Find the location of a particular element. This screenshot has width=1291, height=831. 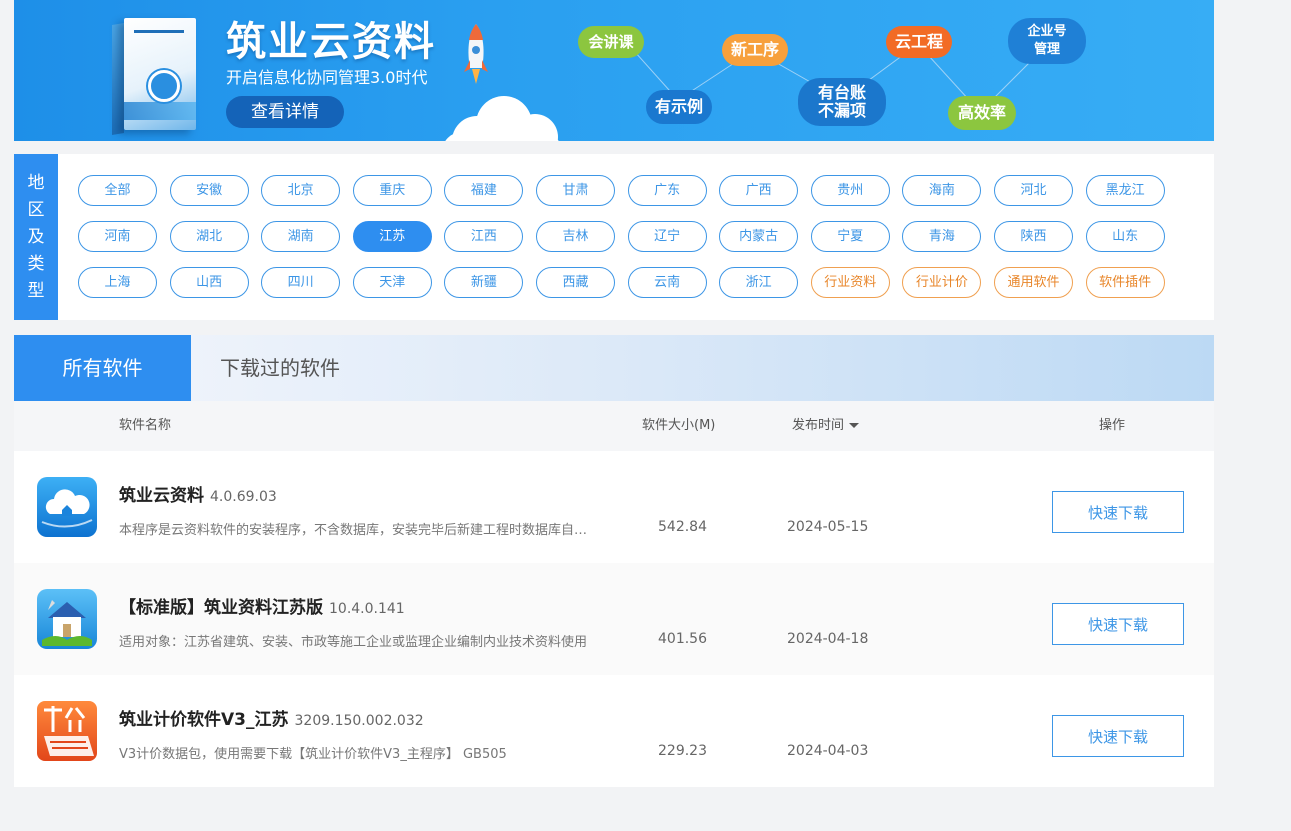

filter-label-char: 区 is located at coordinates (36, 209).